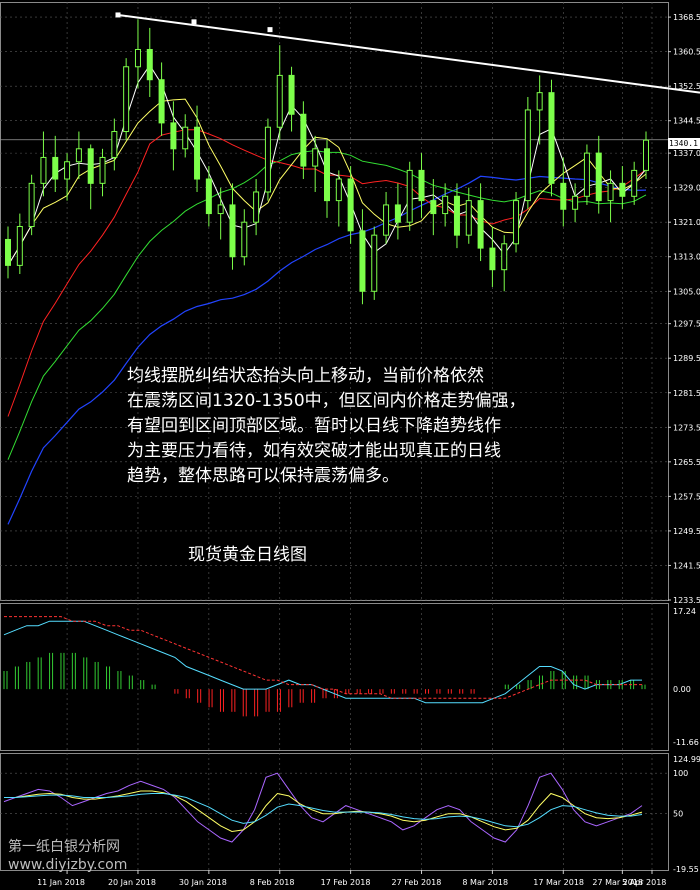 This screenshot has height=890, width=700. Describe the element at coordinates (417, 882) in the screenshot. I see `x-tick-label: 27 Feb 2018` at that location.